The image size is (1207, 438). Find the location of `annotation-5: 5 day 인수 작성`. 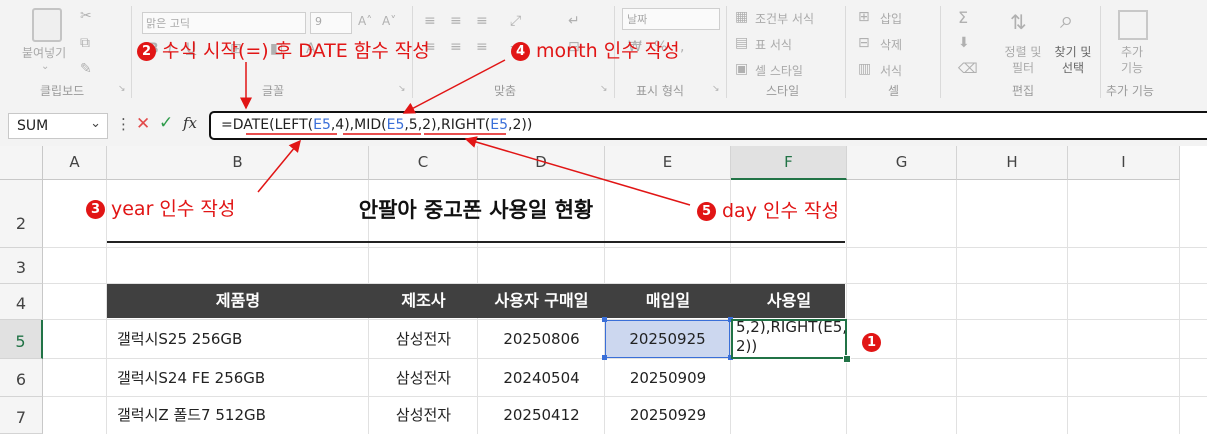

annotation-5: 5 day 인수 작성 is located at coordinates (768, 209).